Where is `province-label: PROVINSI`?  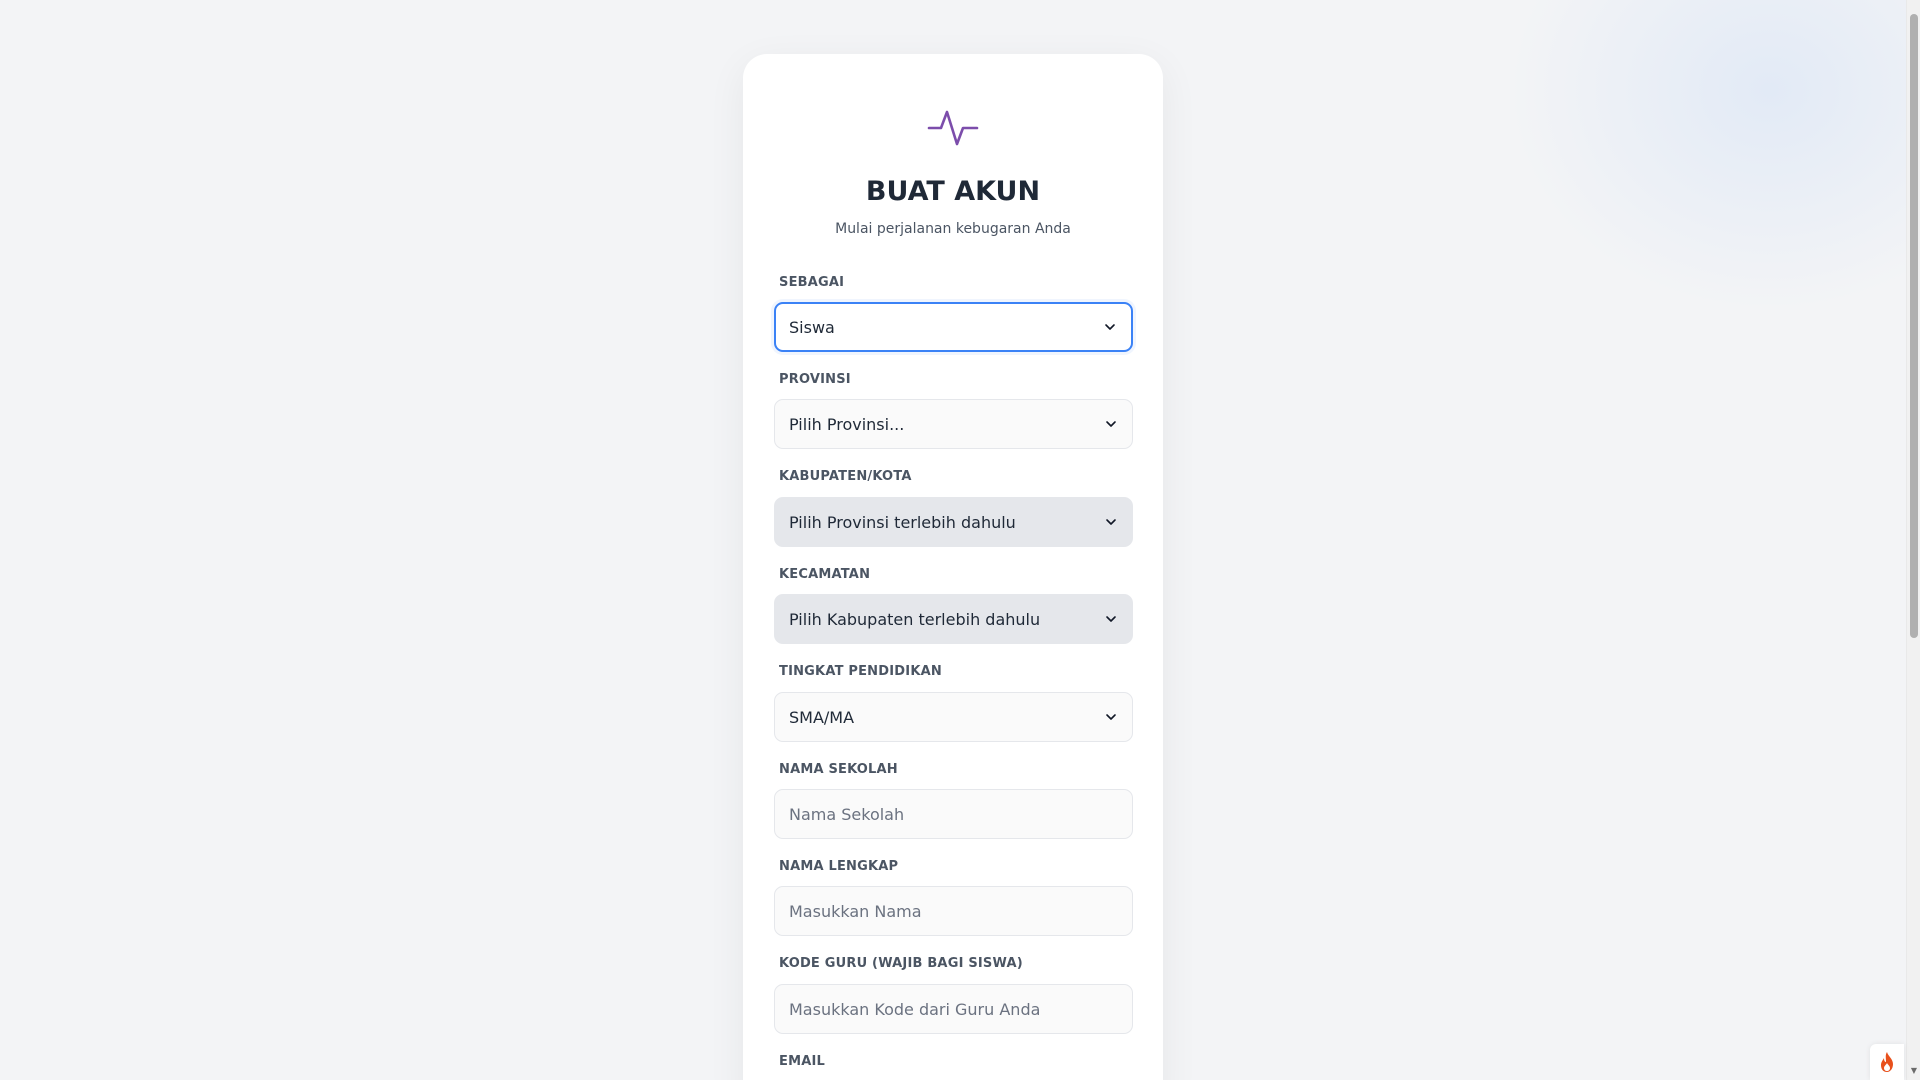
province-label: PROVINSI is located at coordinates (815, 379).